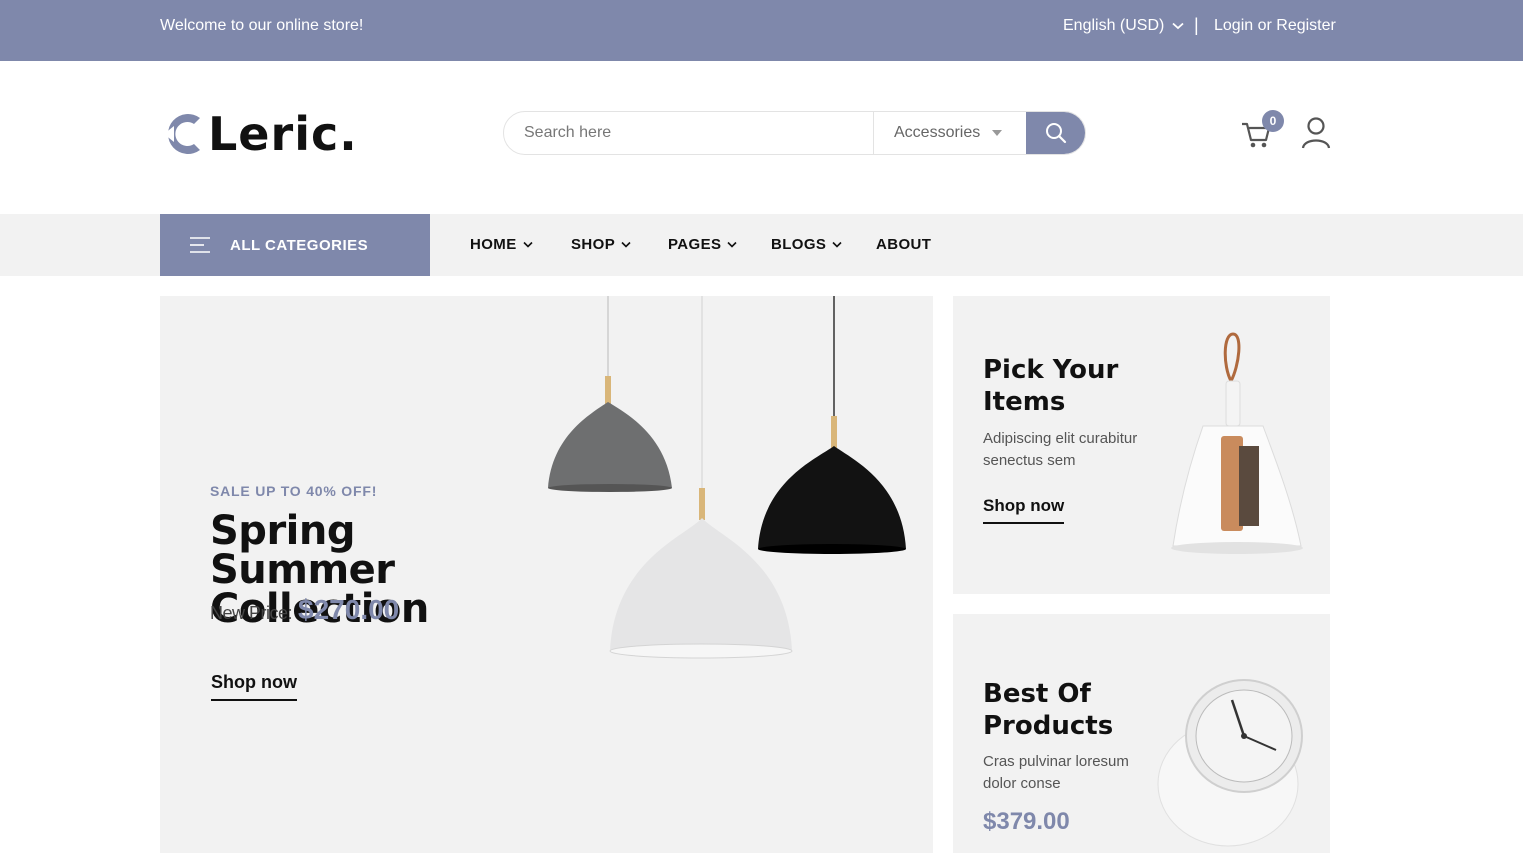 This screenshot has height=853, width=1523. I want to click on clock-image, so click(1230, 763).